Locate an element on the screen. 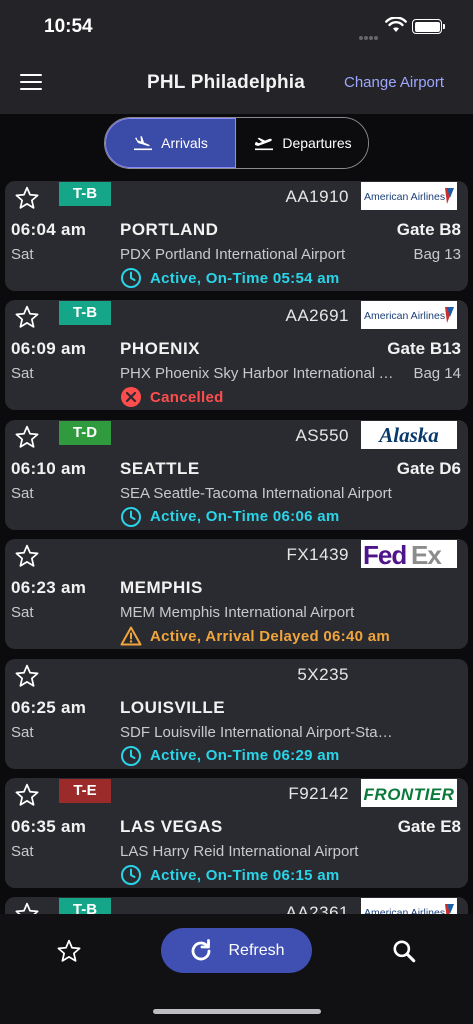 The height and width of the screenshot is (1024, 473). flight-card: T-B AA2361 American Airlines is located at coordinates (236, 905).